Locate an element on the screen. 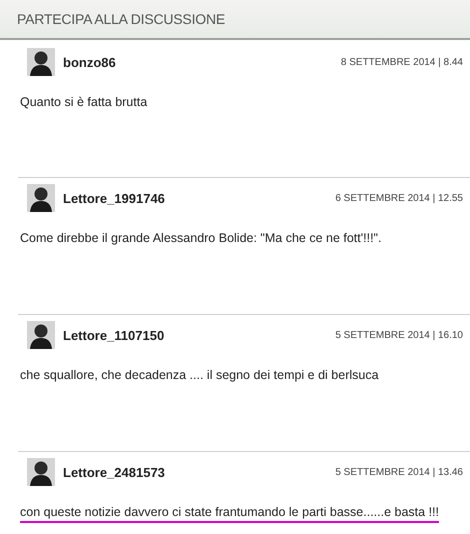  comment-text: che squallore, che decadenza .... il segno dei tempi e di berlsuca is located at coordinates (199, 376).